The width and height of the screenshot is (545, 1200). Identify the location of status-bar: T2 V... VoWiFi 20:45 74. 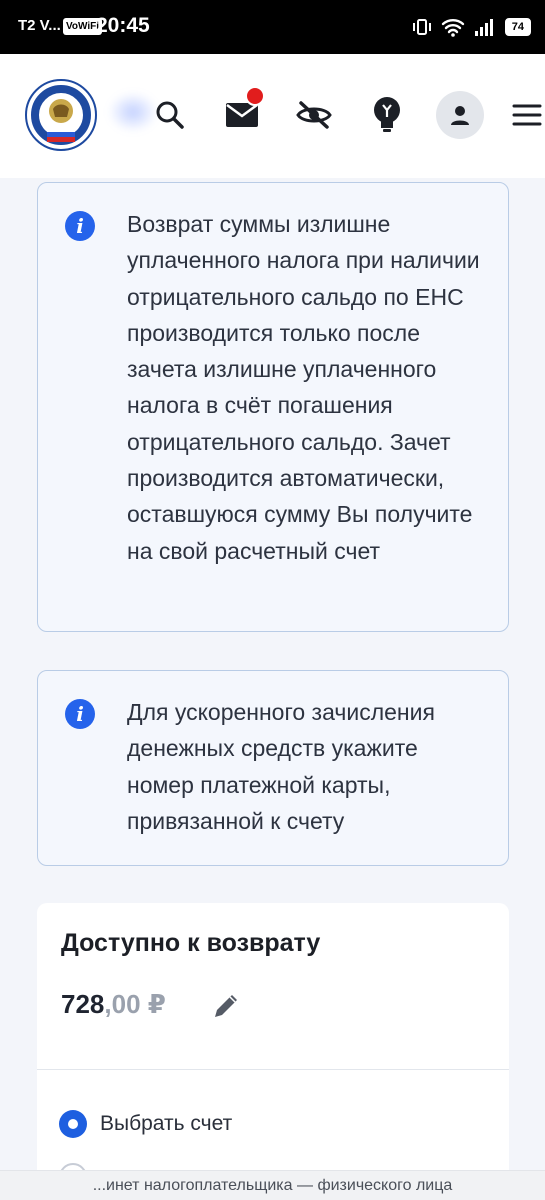
(272, 27).